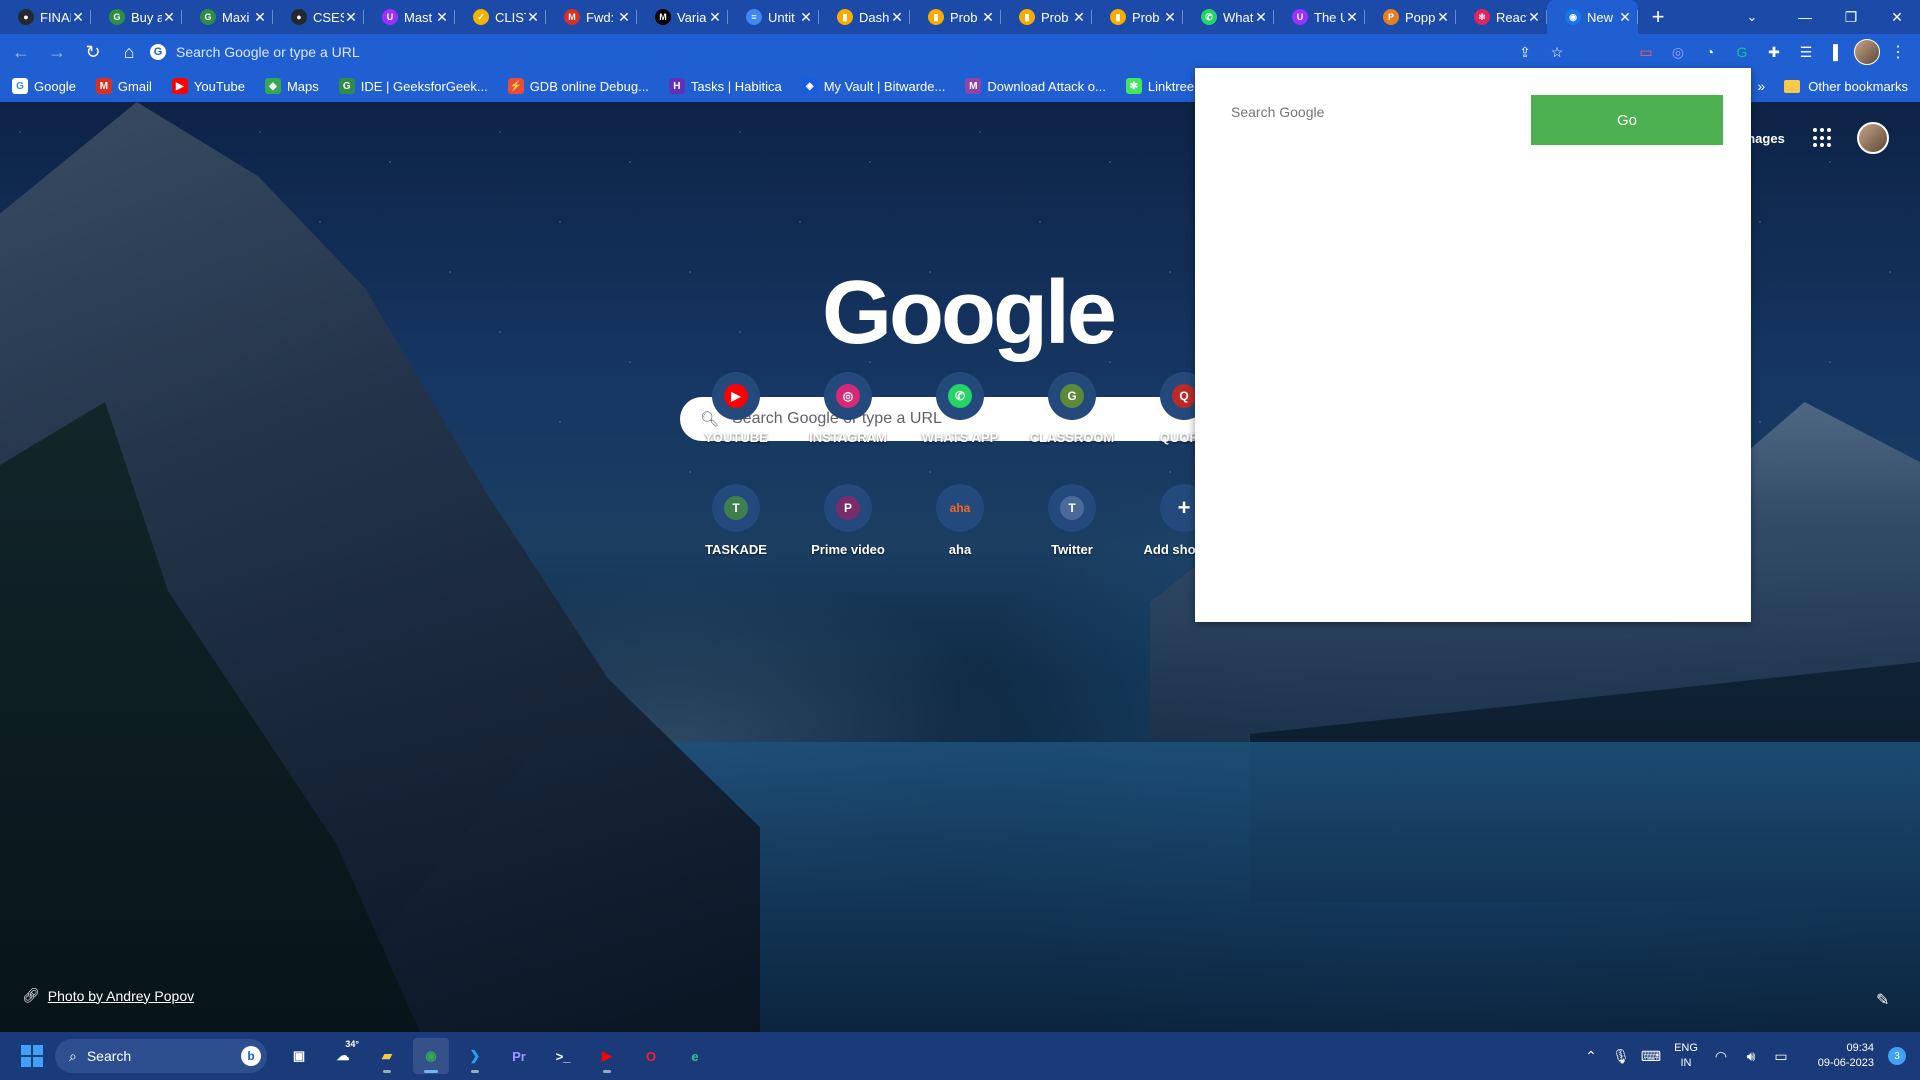 This screenshot has width=1920, height=1080. What do you see at coordinates (848, 520) in the screenshot?
I see `shortcut-tile: P Prime video` at bounding box center [848, 520].